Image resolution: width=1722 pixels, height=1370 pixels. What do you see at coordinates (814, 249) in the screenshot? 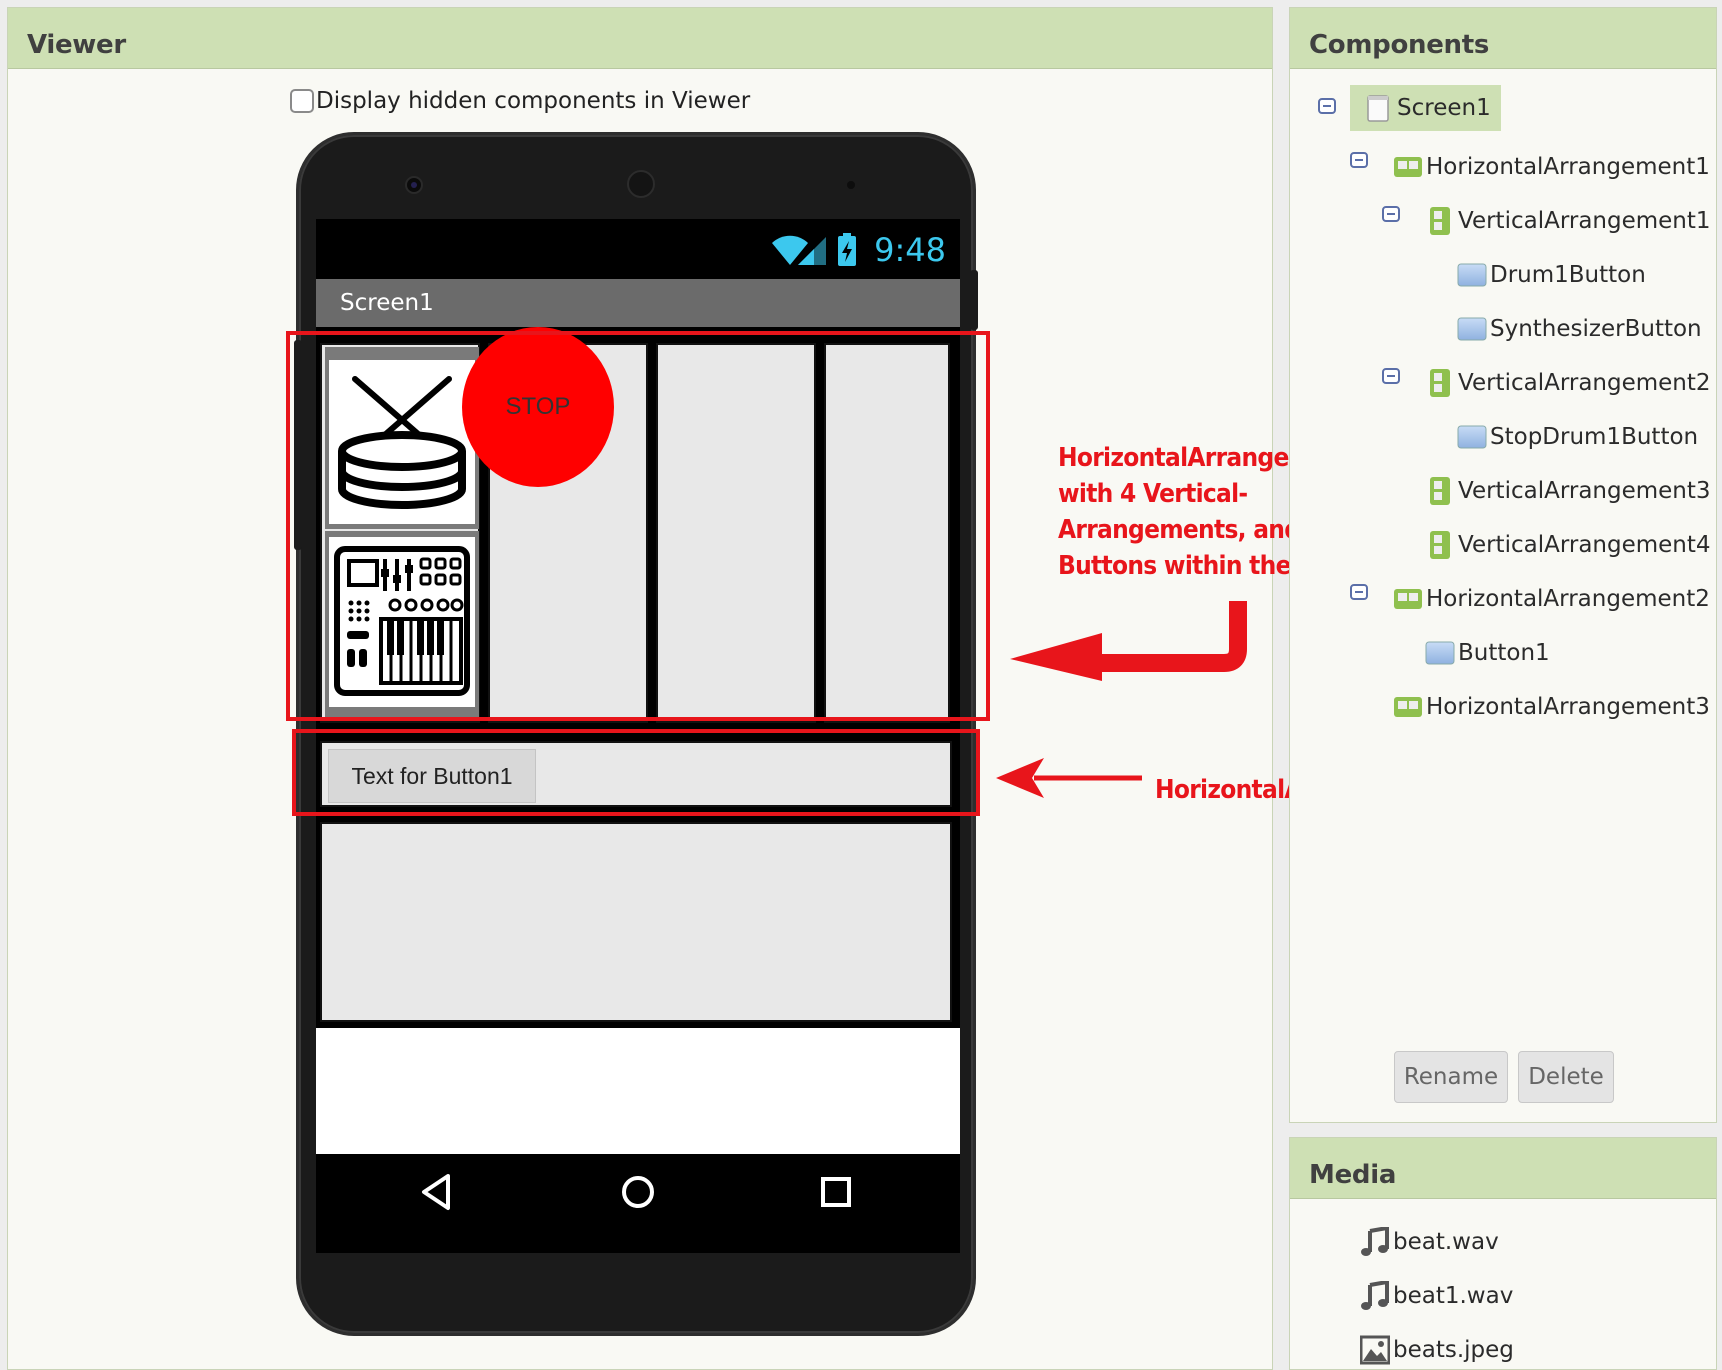
I see `status-icons` at bounding box center [814, 249].